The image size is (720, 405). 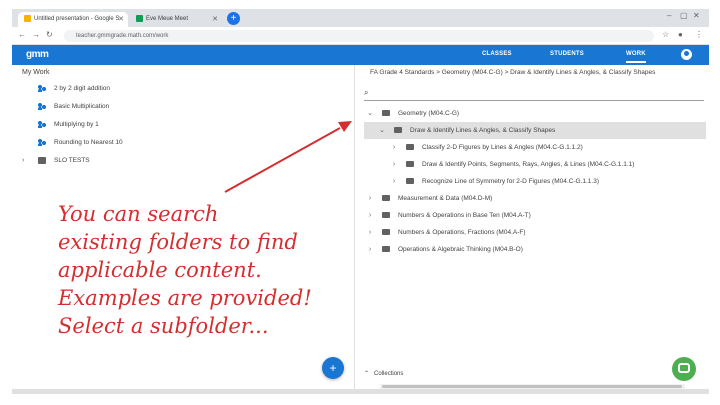 What do you see at coordinates (669, 15) in the screenshot?
I see `minimize-icon: –` at bounding box center [669, 15].